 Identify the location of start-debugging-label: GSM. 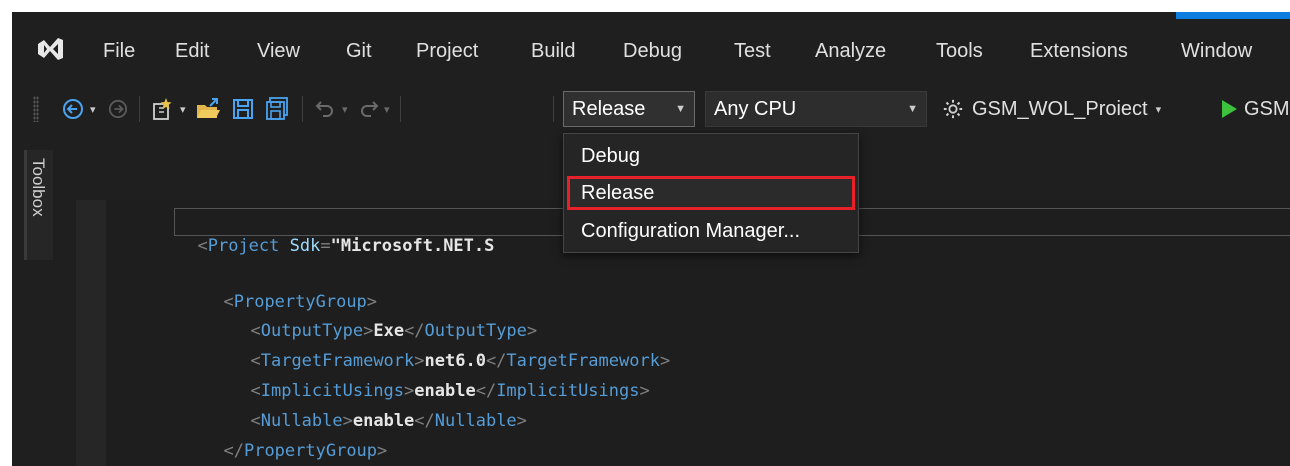
(1267, 108).